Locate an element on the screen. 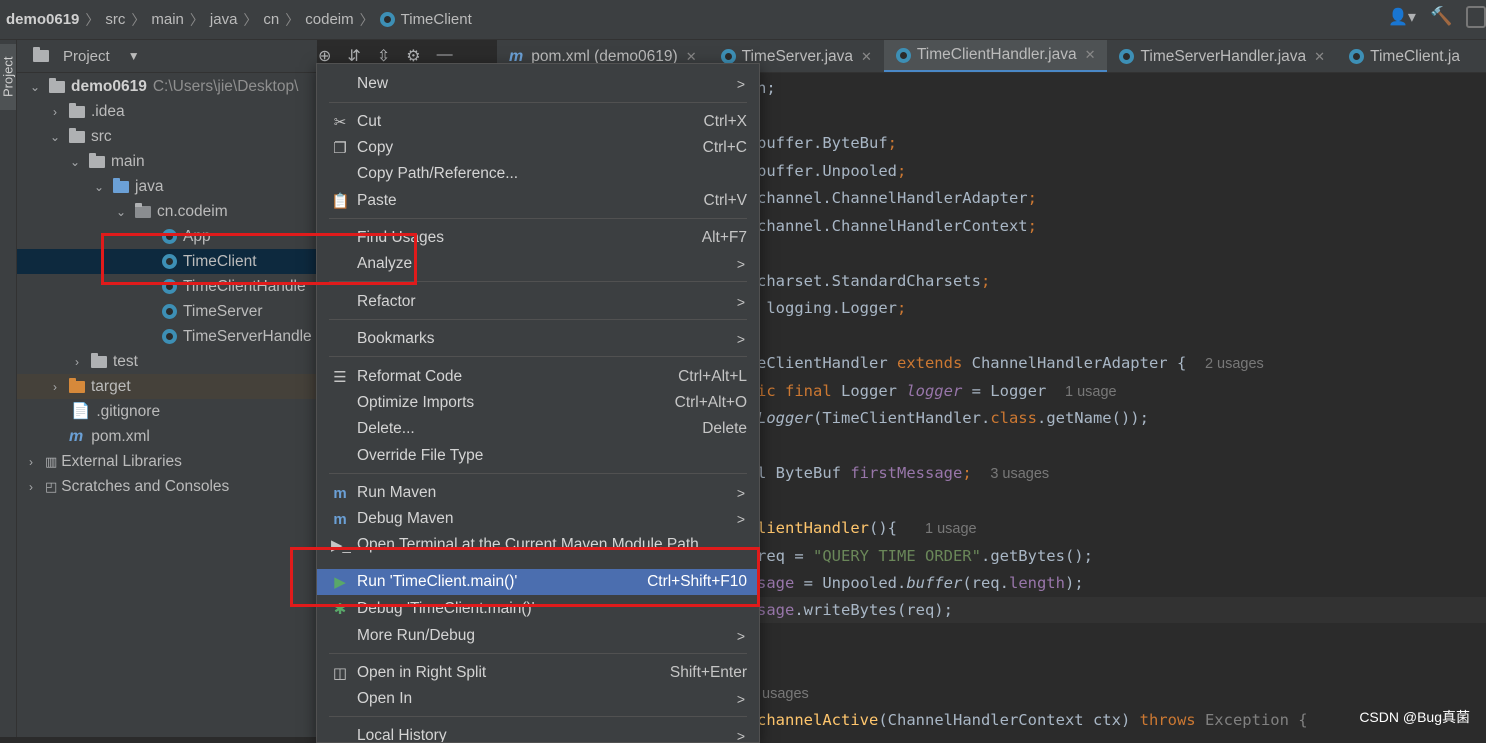 This screenshot has height=743, width=1486. tree-item-target: ›target is located at coordinates (167, 386).